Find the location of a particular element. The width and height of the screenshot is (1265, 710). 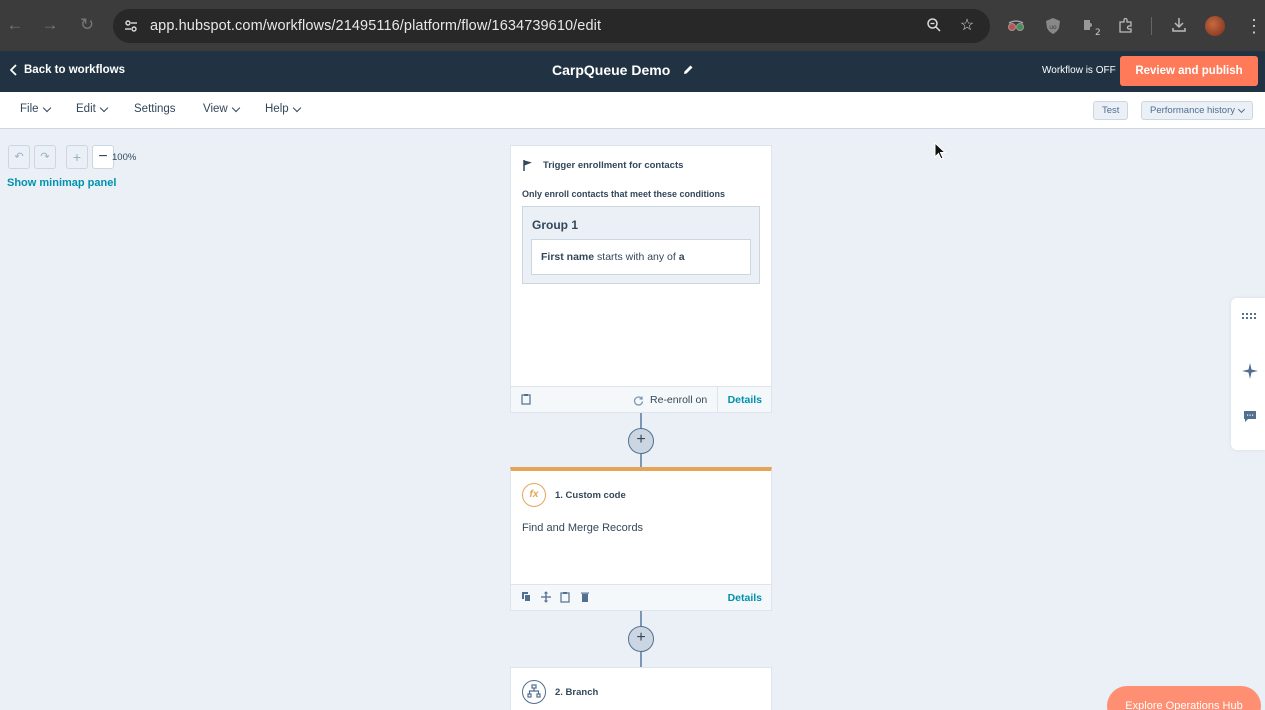

zoom-icon is located at coordinates (934, 26).